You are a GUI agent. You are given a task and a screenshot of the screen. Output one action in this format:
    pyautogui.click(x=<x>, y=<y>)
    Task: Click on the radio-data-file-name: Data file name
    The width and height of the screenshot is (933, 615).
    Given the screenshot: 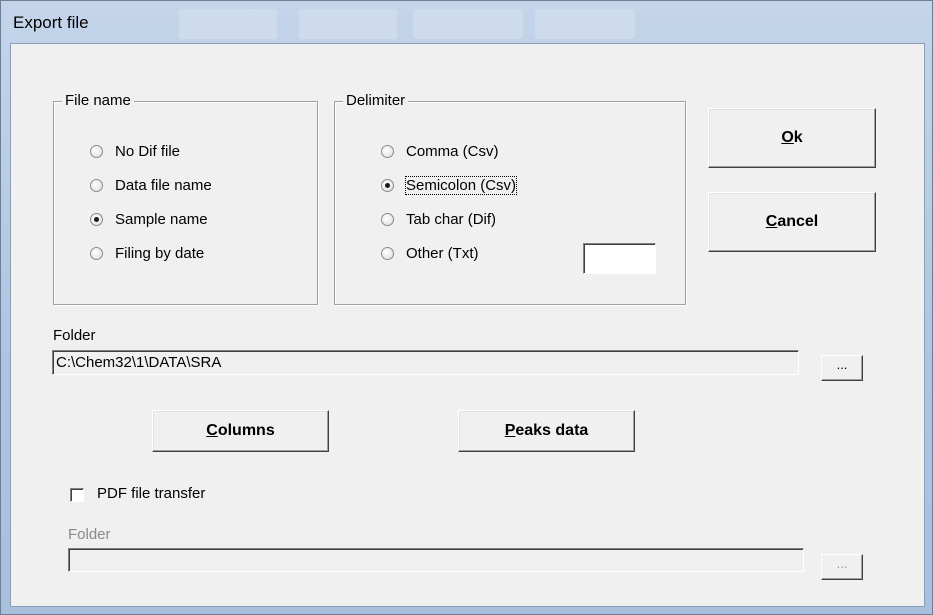 What is the action you would take?
    pyautogui.click(x=151, y=185)
    